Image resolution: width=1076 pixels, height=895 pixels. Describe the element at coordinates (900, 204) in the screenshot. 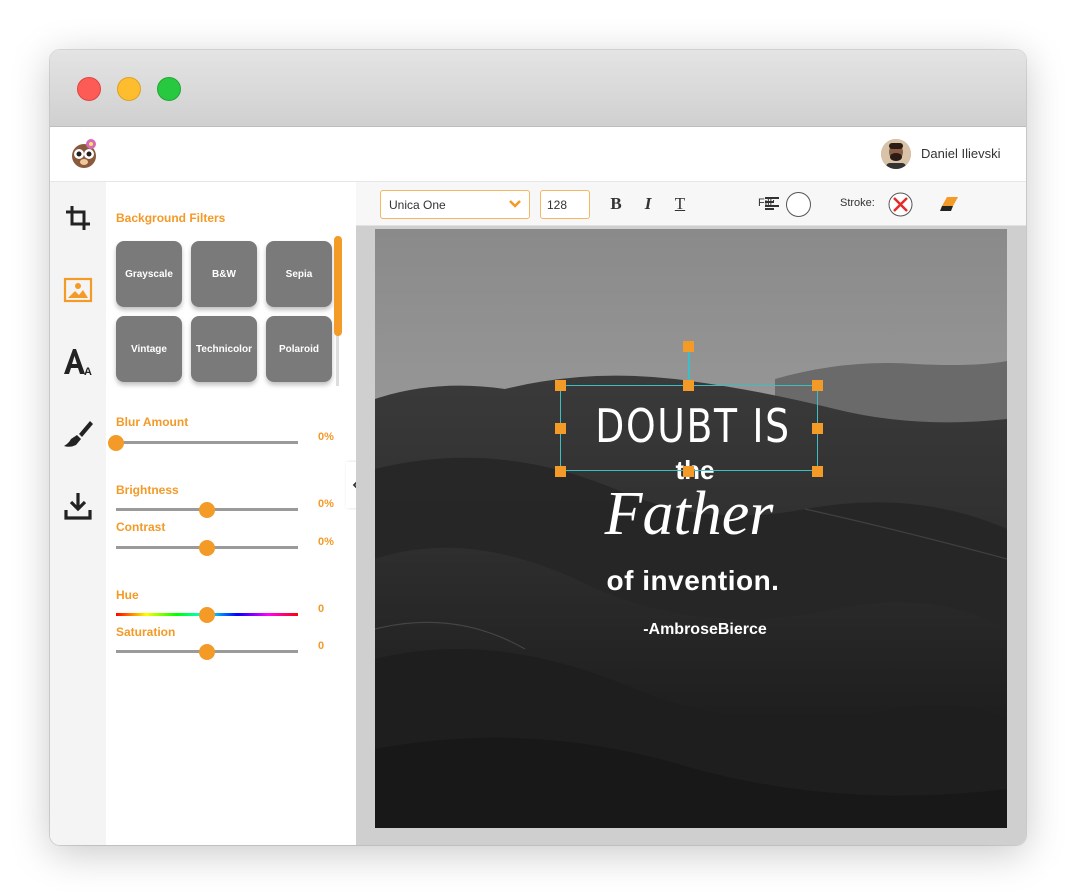

I see `stroke-color-picker` at that location.